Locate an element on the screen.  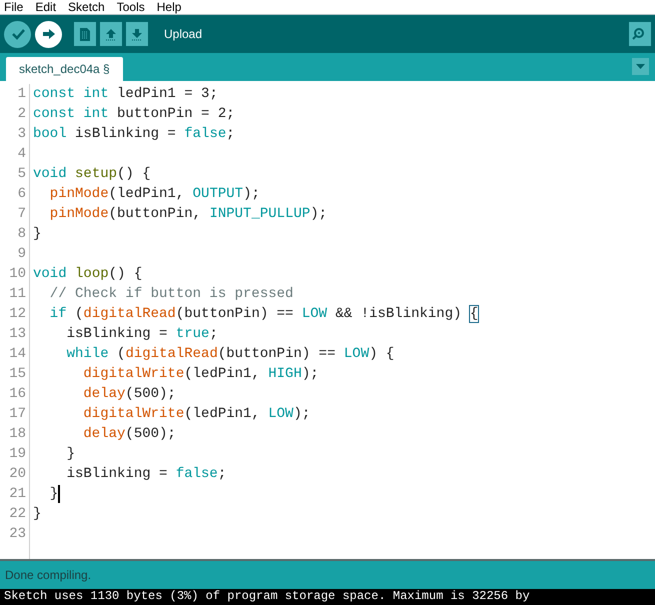
line-number: 3 is located at coordinates (21, 134).